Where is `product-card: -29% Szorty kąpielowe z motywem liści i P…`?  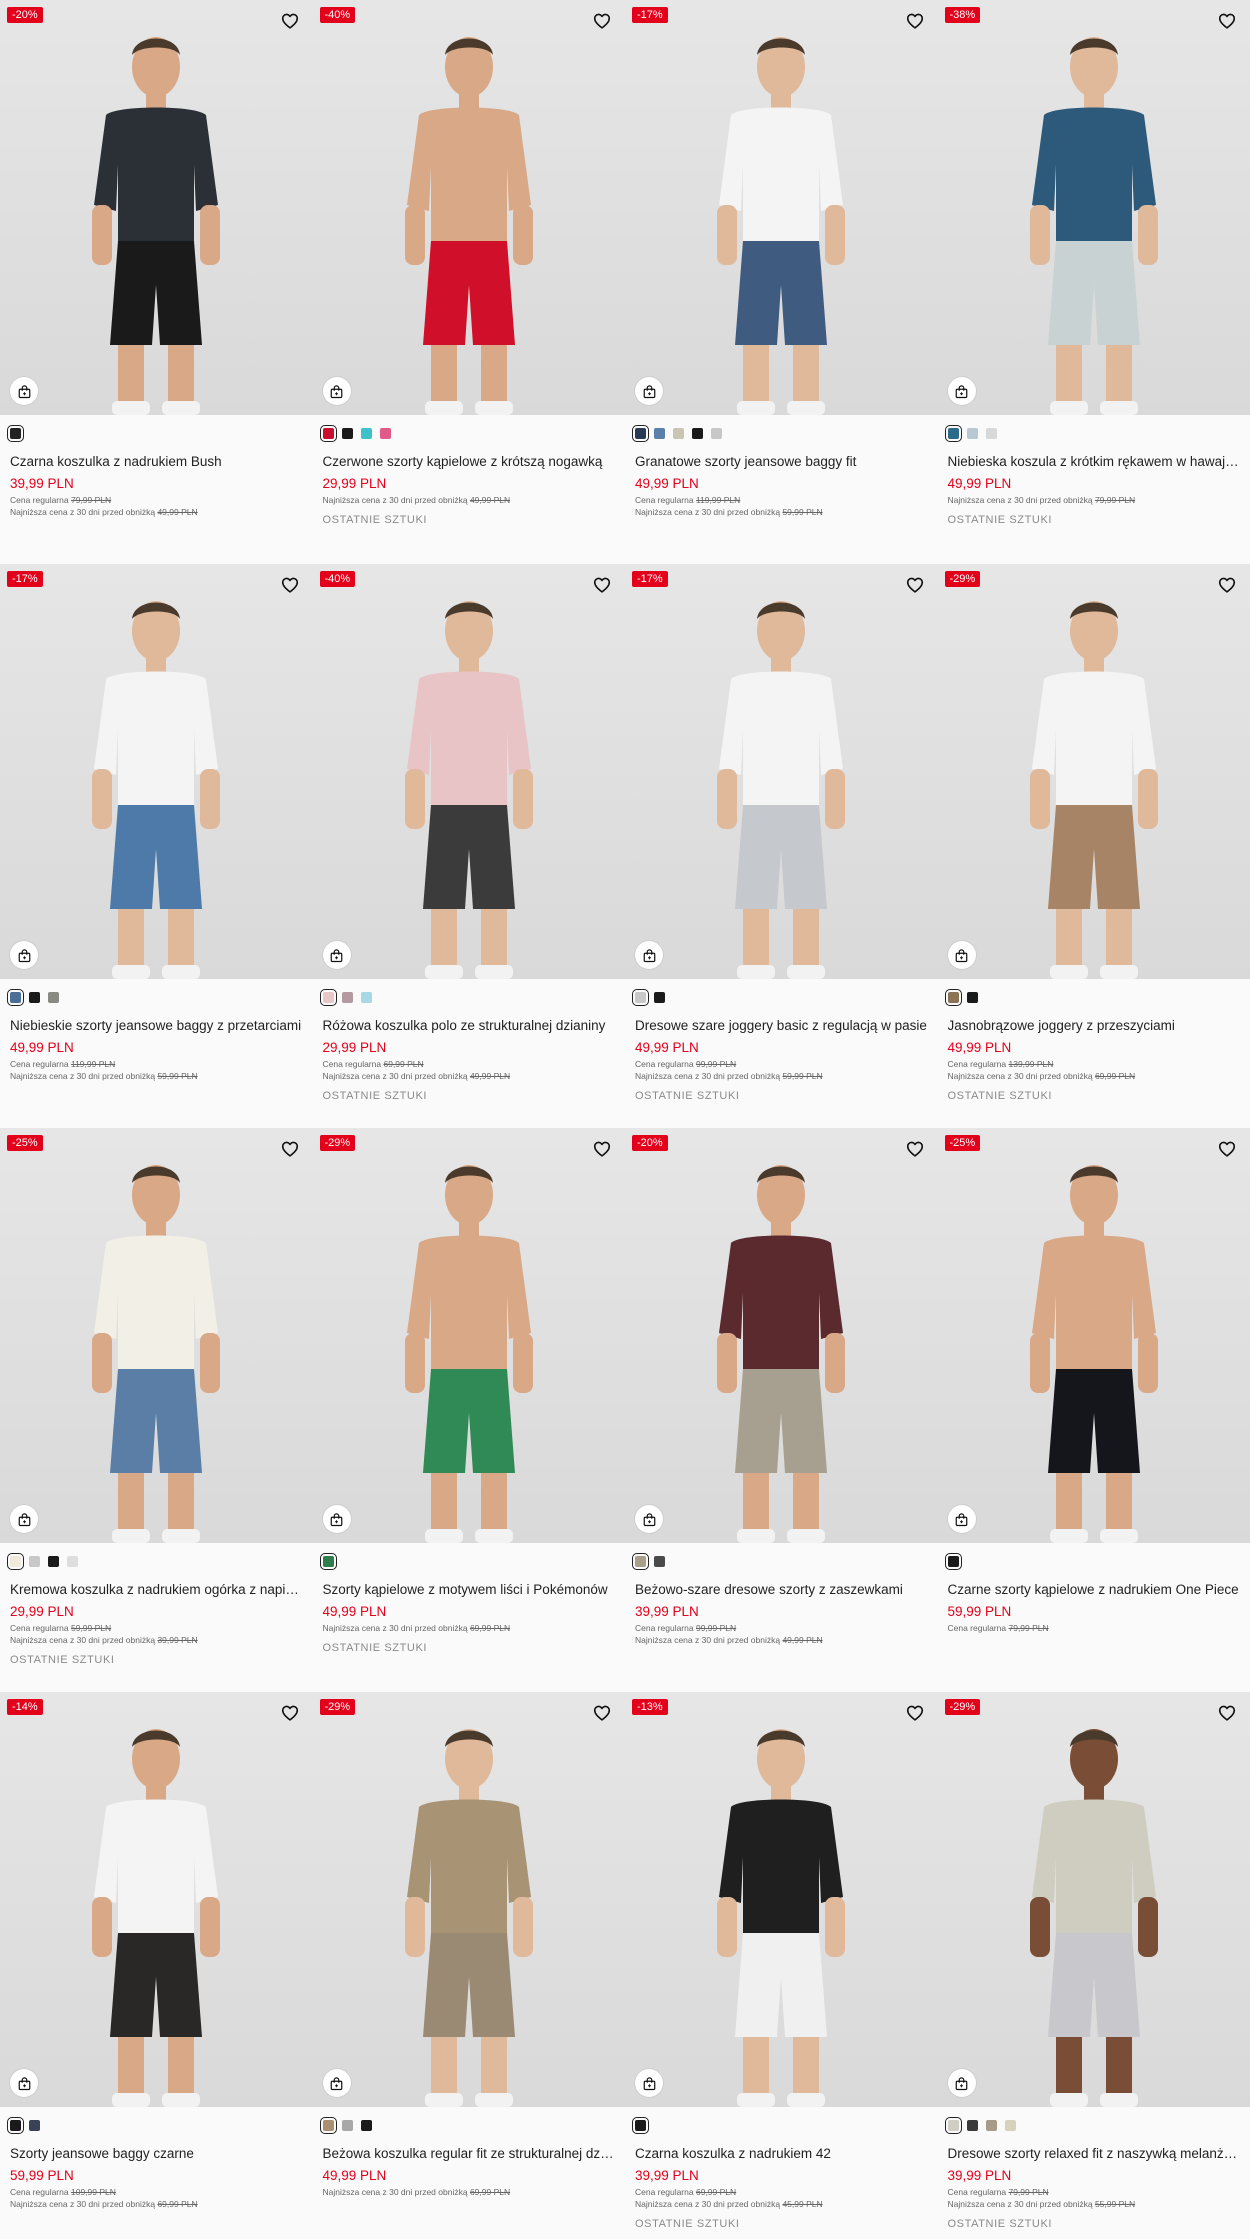
product-card: -29% Szorty kąpielowe z motywem liści i P… is located at coordinates (468, 1410).